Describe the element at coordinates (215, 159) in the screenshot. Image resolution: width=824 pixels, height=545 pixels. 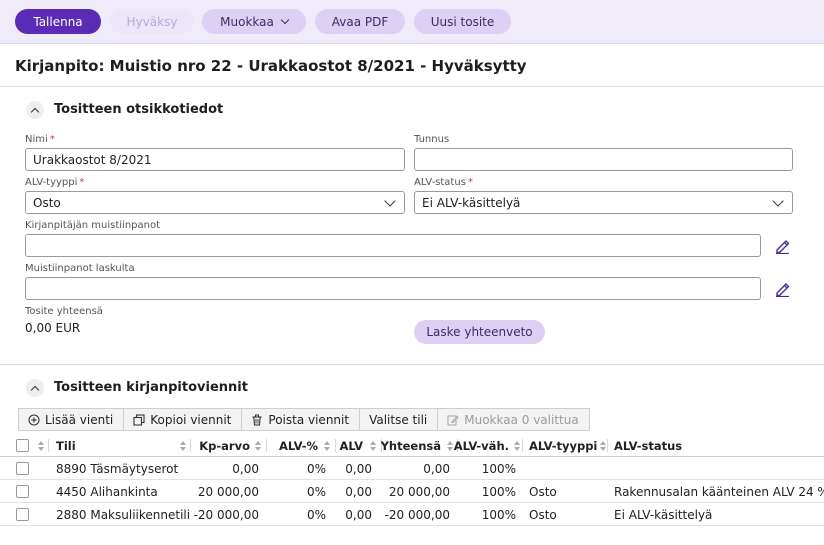
I see `name-field: Urakkaostot 8/2021` at that location.